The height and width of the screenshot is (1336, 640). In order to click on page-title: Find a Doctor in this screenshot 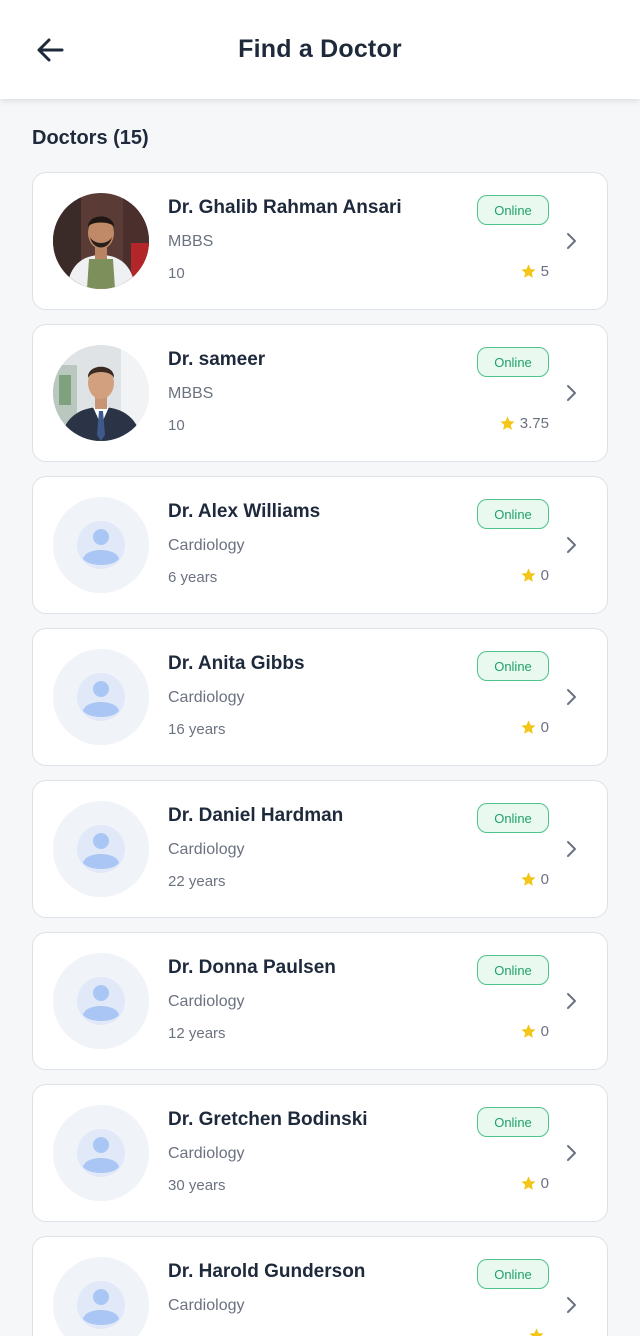, I will do `click(320, 49)`.